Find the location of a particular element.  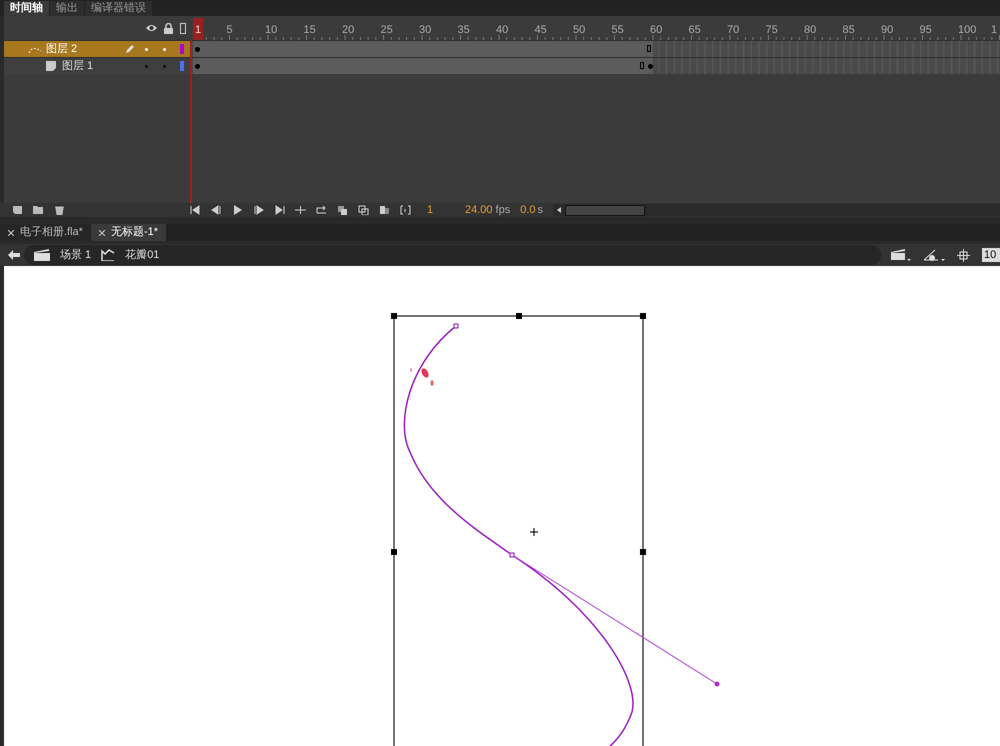

frame-number: 30 is located at coordinates (425, 30).